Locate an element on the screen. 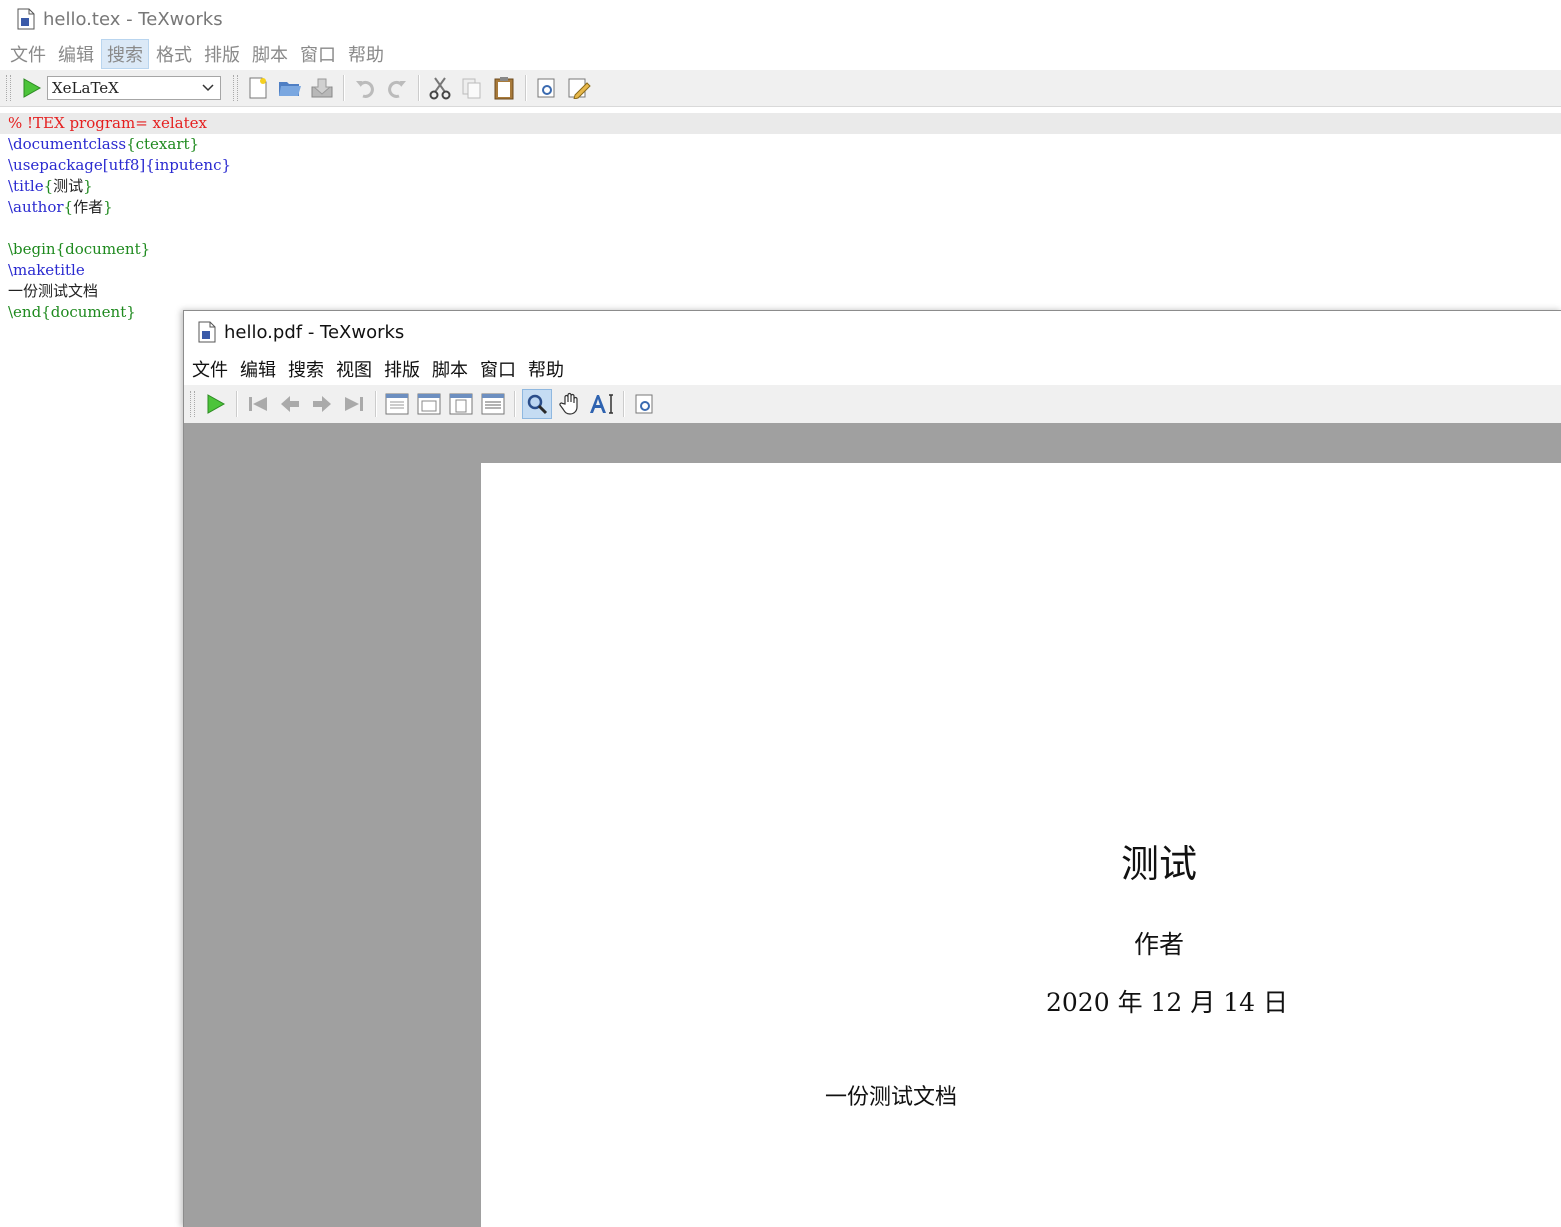 The image size is (1561, 1227). copy-icon is located at coordinates (471, 88).